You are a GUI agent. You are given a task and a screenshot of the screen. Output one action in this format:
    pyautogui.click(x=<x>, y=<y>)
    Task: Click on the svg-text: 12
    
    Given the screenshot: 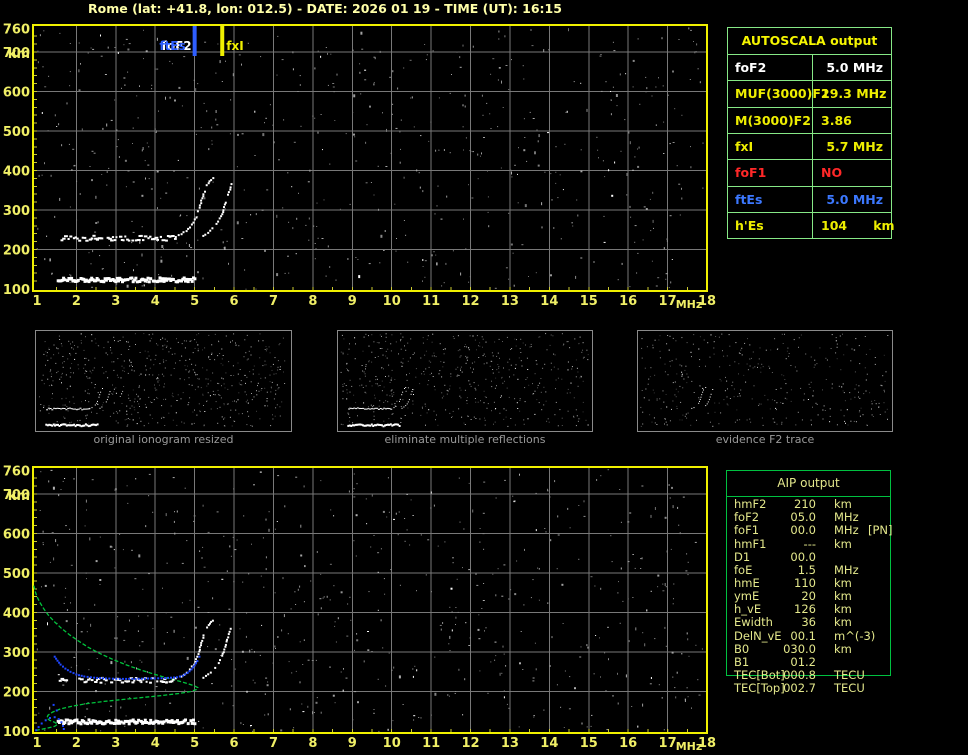 What is the action you would take?
    pyautogui.click(x=470, y=743)
    